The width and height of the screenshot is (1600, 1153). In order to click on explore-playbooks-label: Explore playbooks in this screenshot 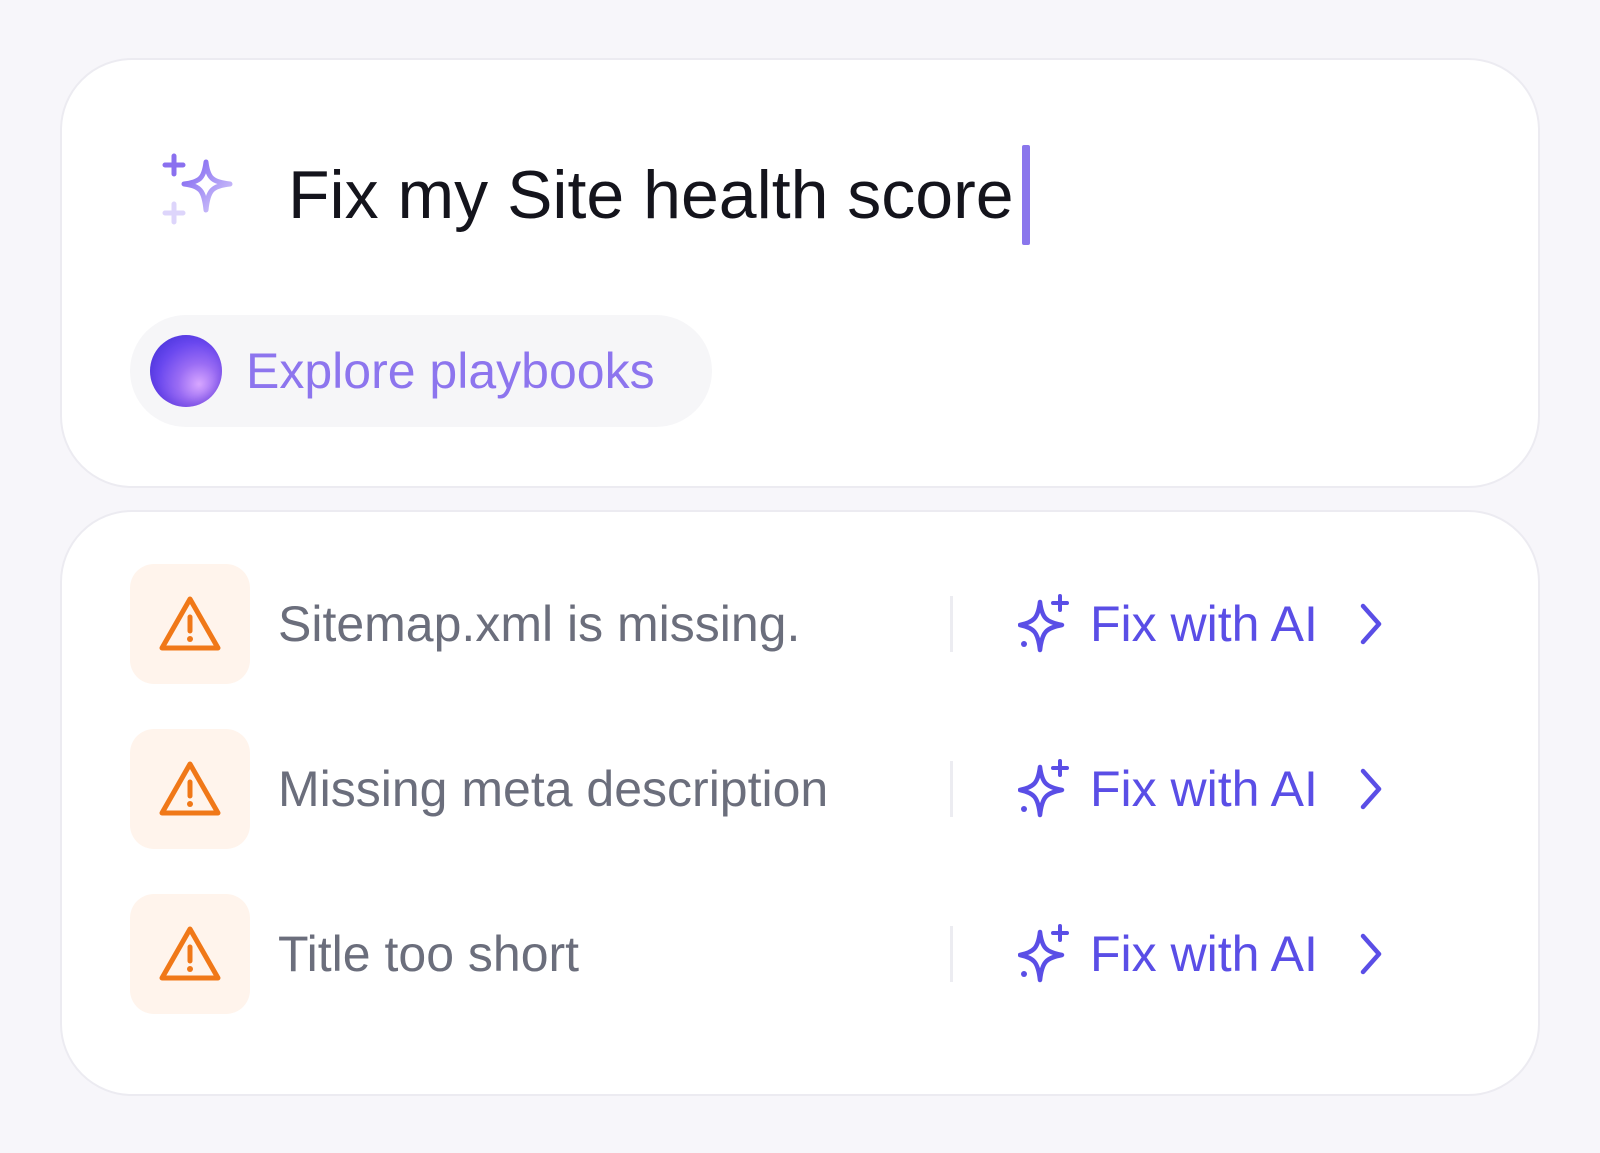, I will do `click(450, 371)`.